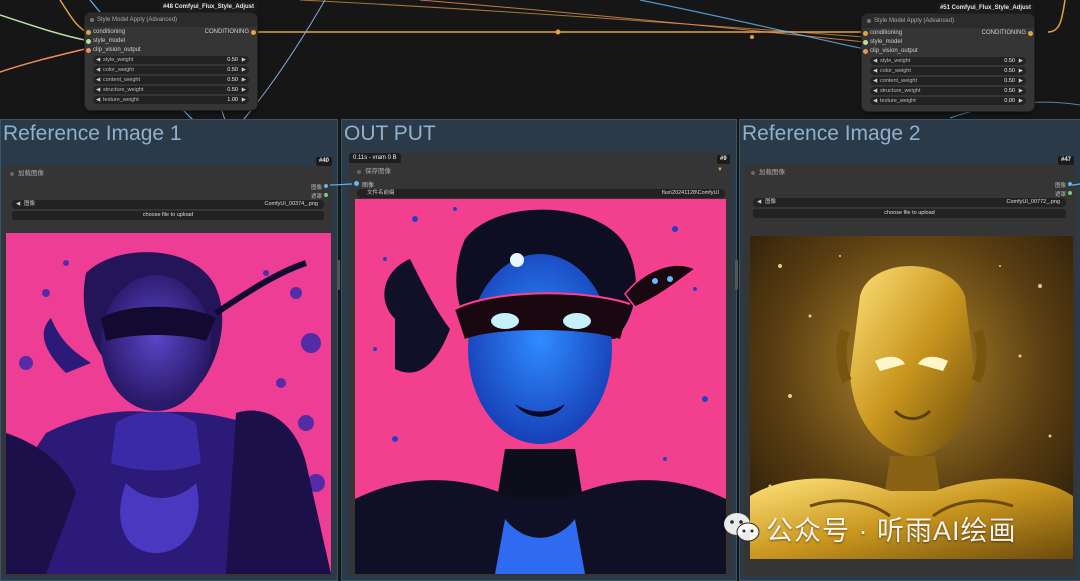  I want to click on wechat-icon, so click(742, 528).